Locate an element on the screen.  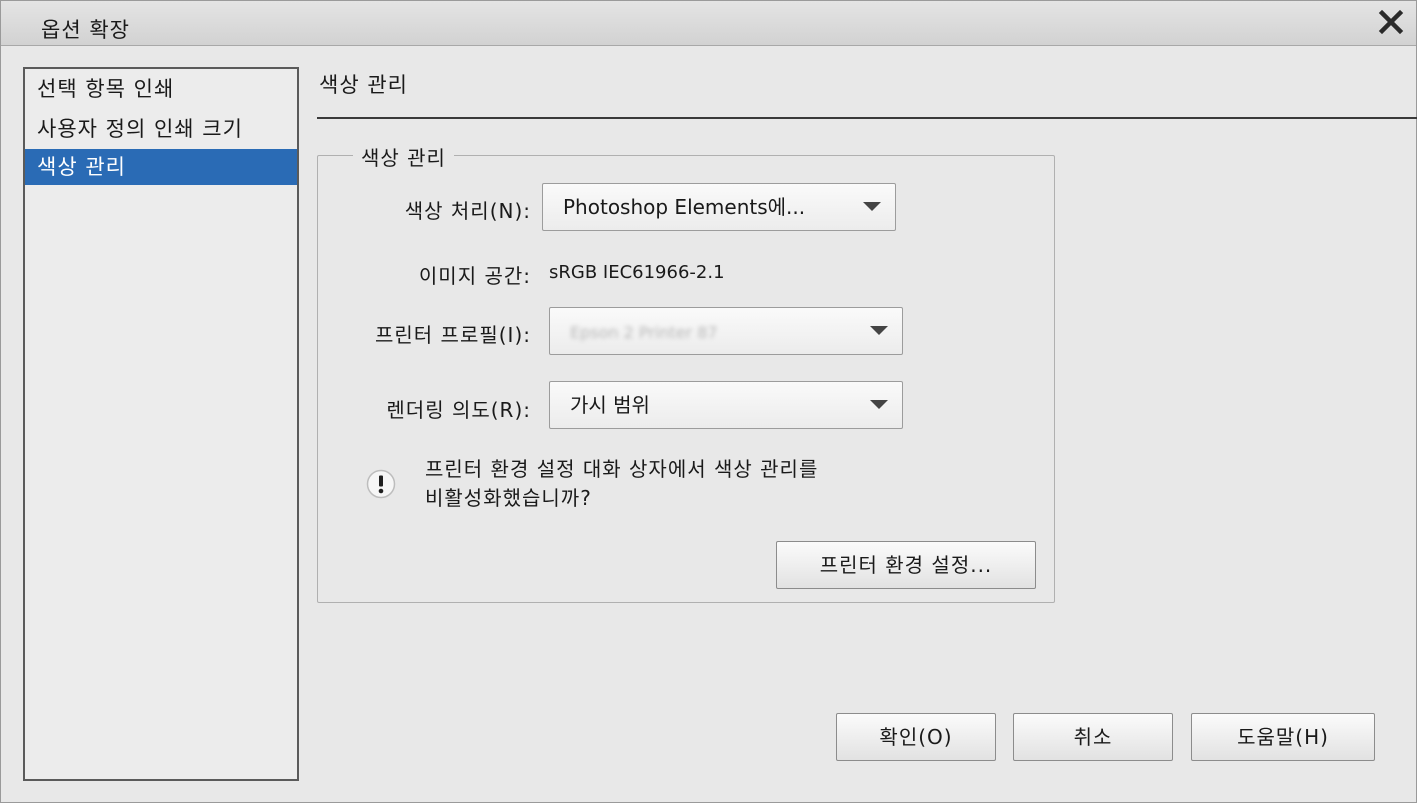
sidebar-item-print-selection: 선택 항목 인쇄 is located at coordinates (161, 89).